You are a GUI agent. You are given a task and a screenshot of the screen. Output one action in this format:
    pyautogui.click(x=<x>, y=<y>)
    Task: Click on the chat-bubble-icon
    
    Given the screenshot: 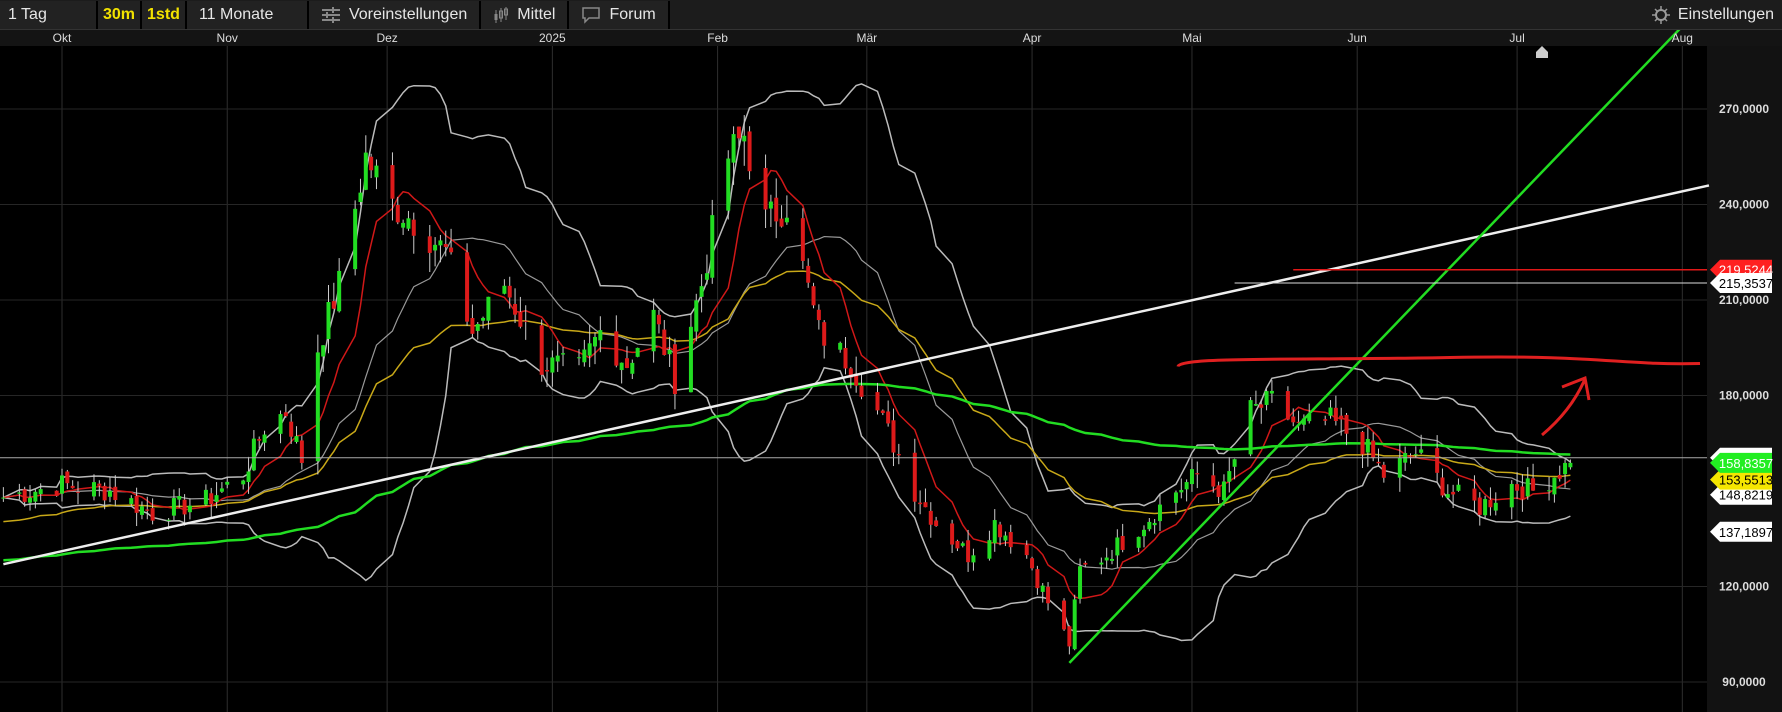 What is the action you would take?
    pyautogui.click(x=591, y=15)
    